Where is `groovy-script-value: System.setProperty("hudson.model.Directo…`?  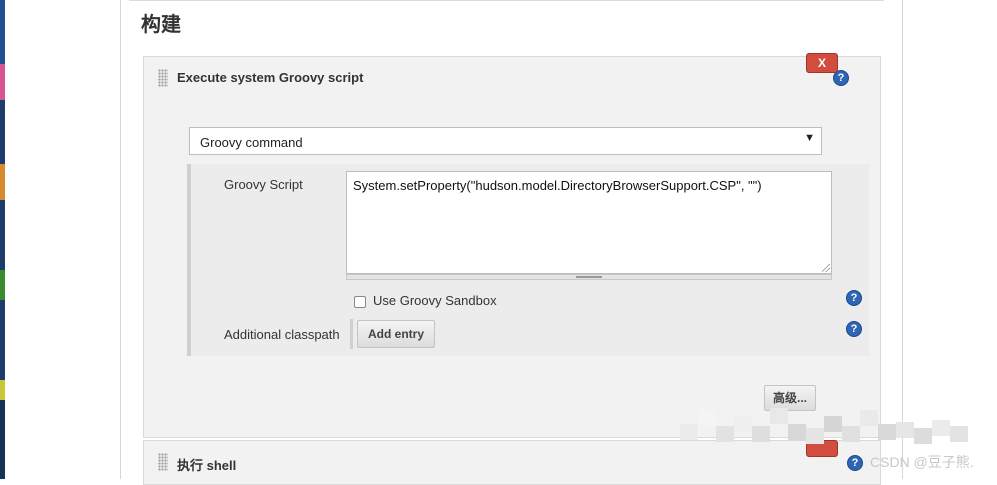
groovy-script-value: System.setProperty("hudson.model.Directo… is located at coordinates (557, 185).